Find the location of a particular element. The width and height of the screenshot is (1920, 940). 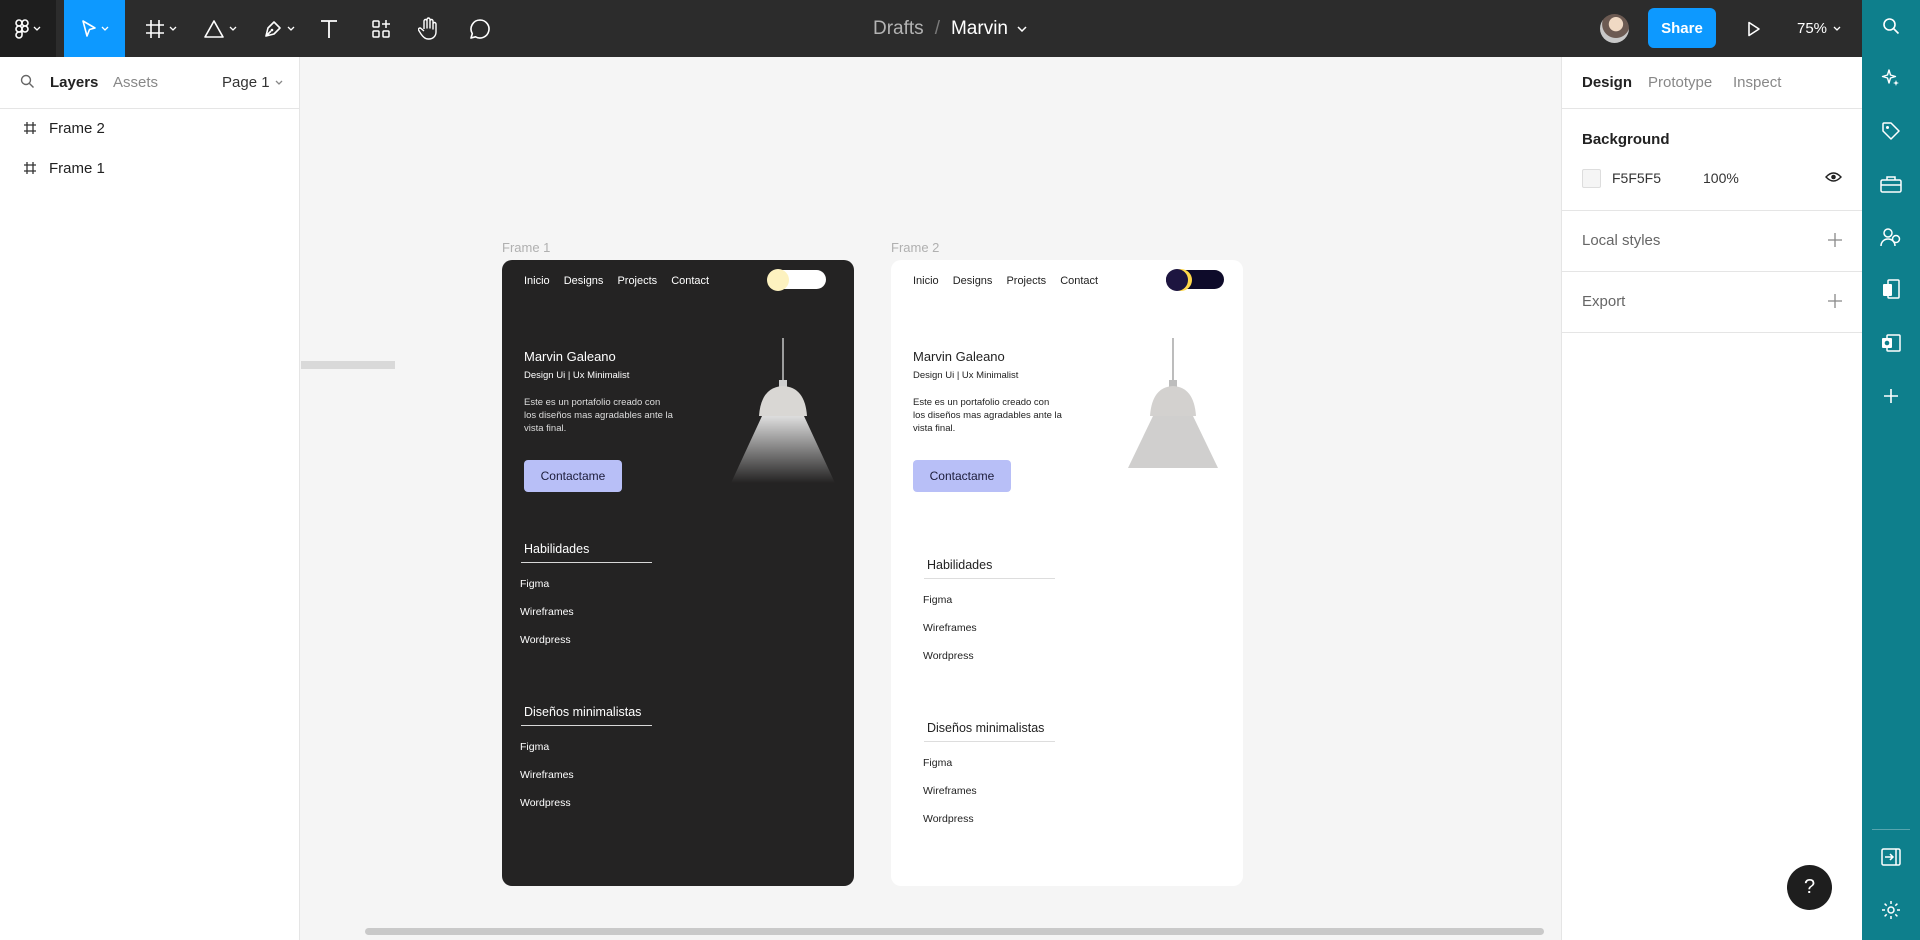

background-section: Background is located at coordinates (1712, 160).